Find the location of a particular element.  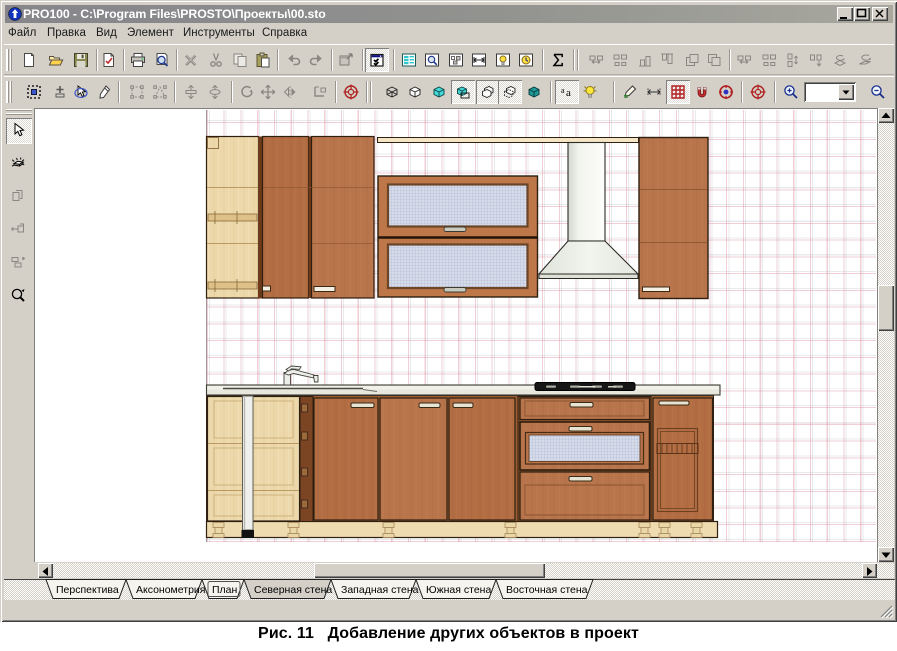

svg-text: Восточная стена is located at coordinates (547, 590).